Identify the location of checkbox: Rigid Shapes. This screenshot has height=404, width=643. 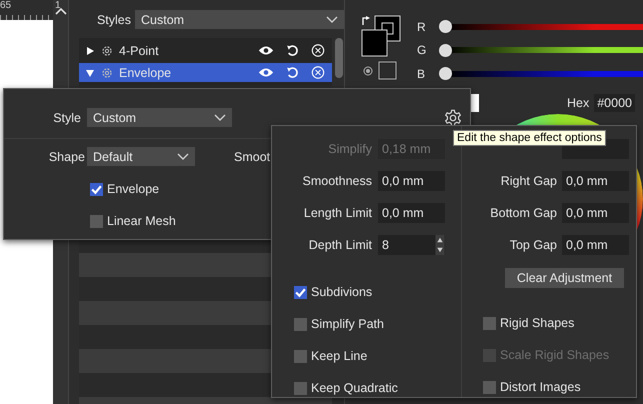
(528, 323).